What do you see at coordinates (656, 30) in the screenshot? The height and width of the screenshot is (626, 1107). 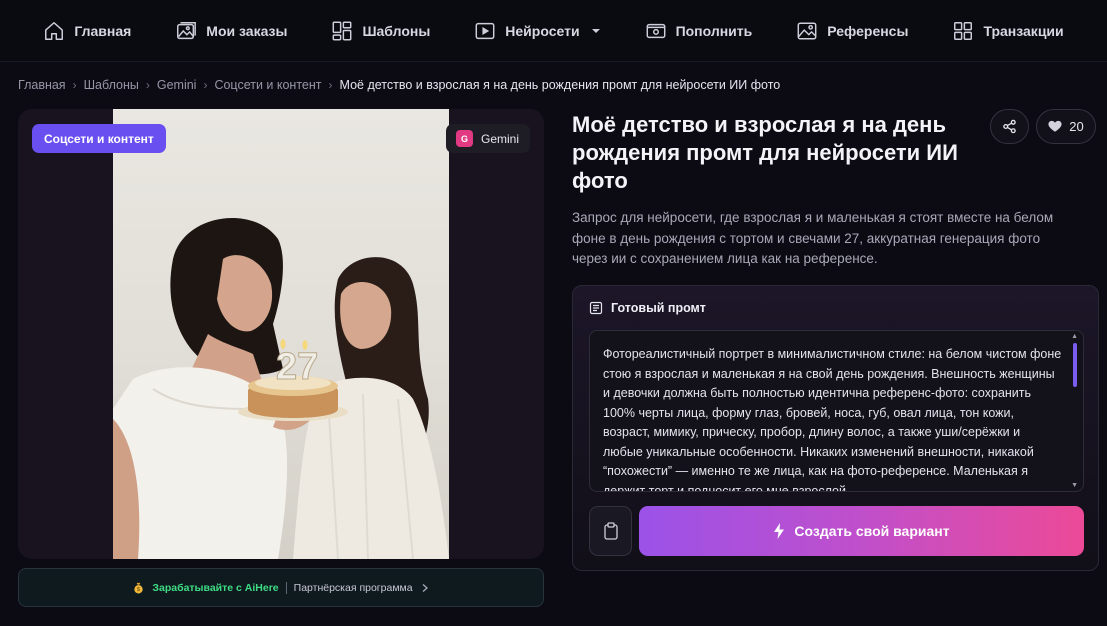 I see `wallet-icon` at bounding box center [656, 30].